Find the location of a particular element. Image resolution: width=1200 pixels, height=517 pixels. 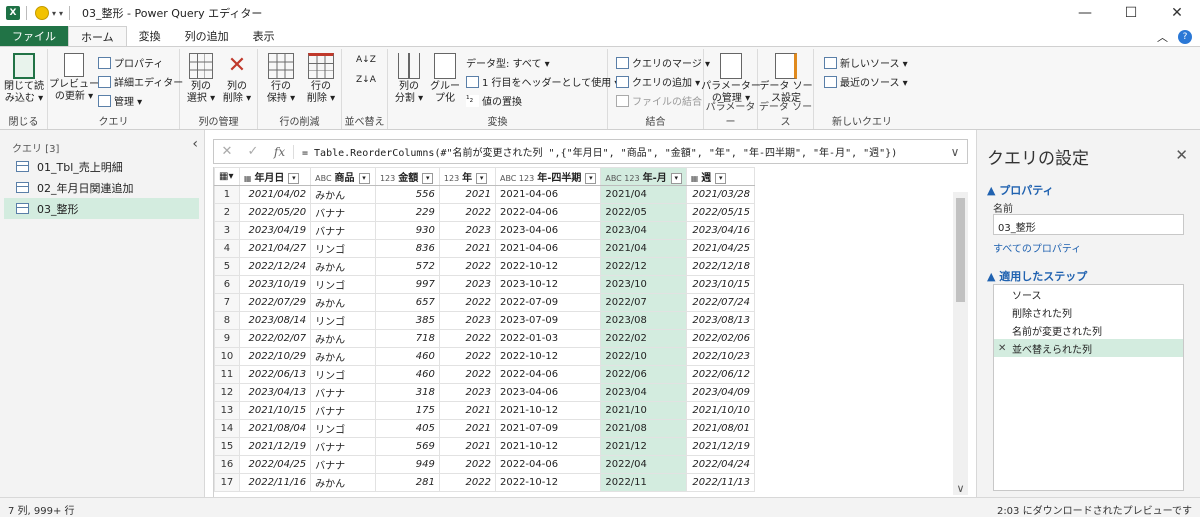

table-cell: 2023-10-12 is located at coordinates (548, 284).